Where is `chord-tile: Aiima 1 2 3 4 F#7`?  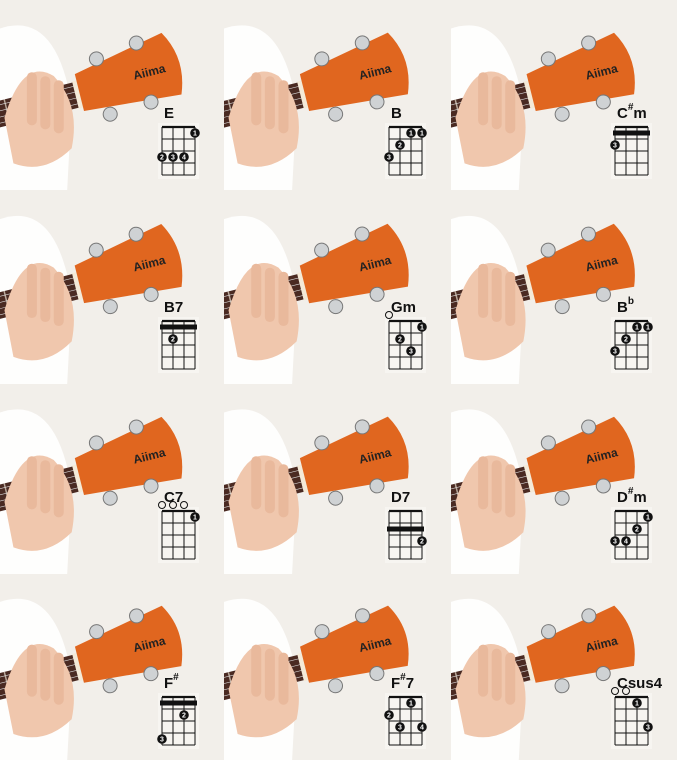 chord-tile: Aiima 1 2 3 4 F#7 is located at coordinates (337, 667).